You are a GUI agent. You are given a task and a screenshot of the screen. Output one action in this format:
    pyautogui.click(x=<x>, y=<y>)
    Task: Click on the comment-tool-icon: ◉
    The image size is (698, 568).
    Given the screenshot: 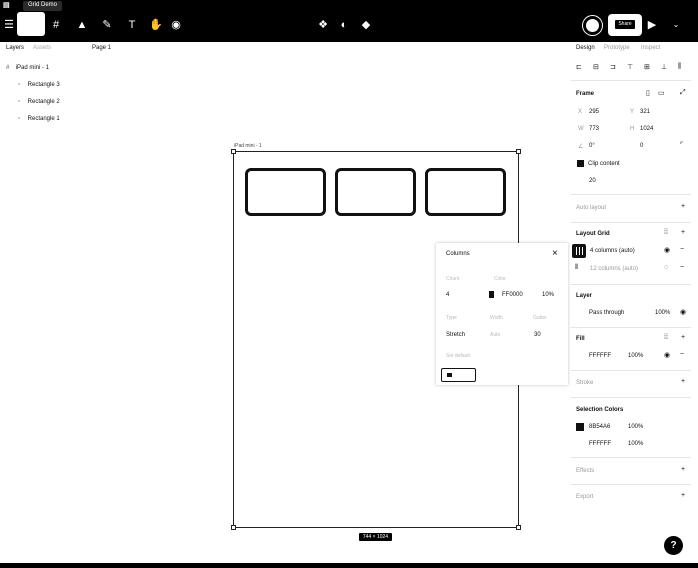 What is the action you would take?
    pyautogui.click(x=176, y=25)
    